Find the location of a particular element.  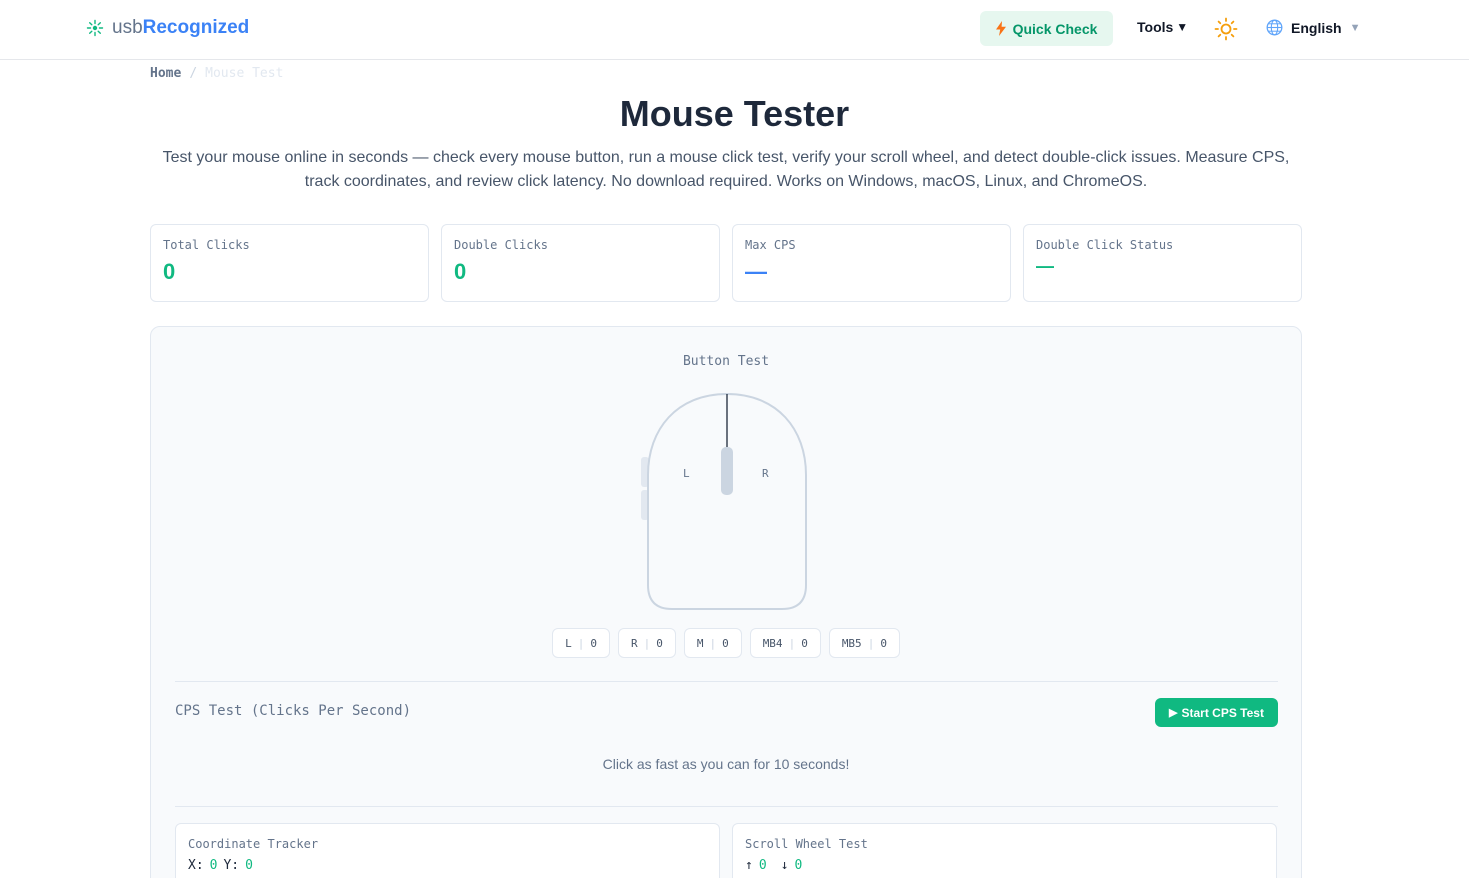

scroll-down-value: 0 is located at coordinates (798, 865).